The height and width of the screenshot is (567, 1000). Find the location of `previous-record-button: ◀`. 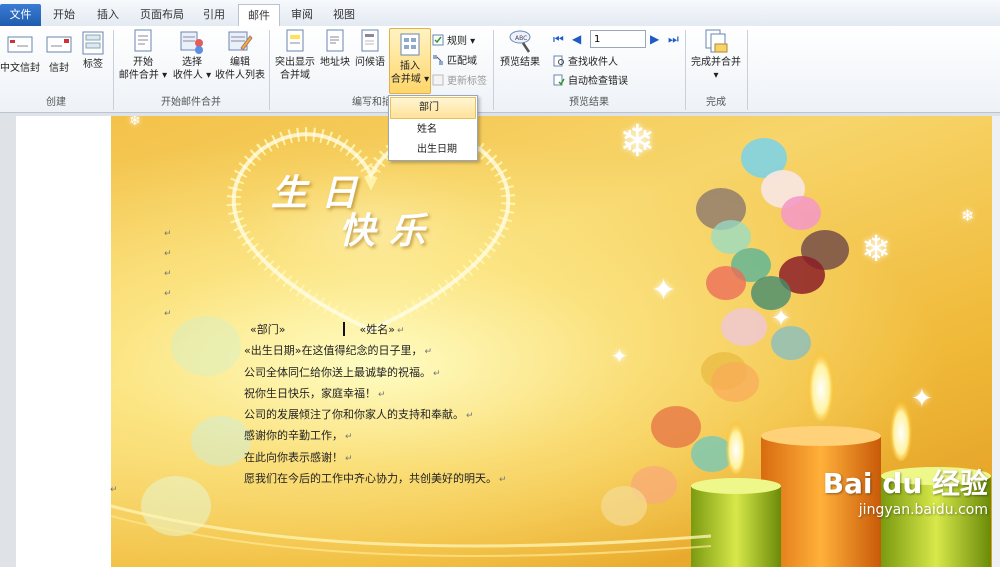

previous-record-button: ◀ is located at coordinates (576, 39).